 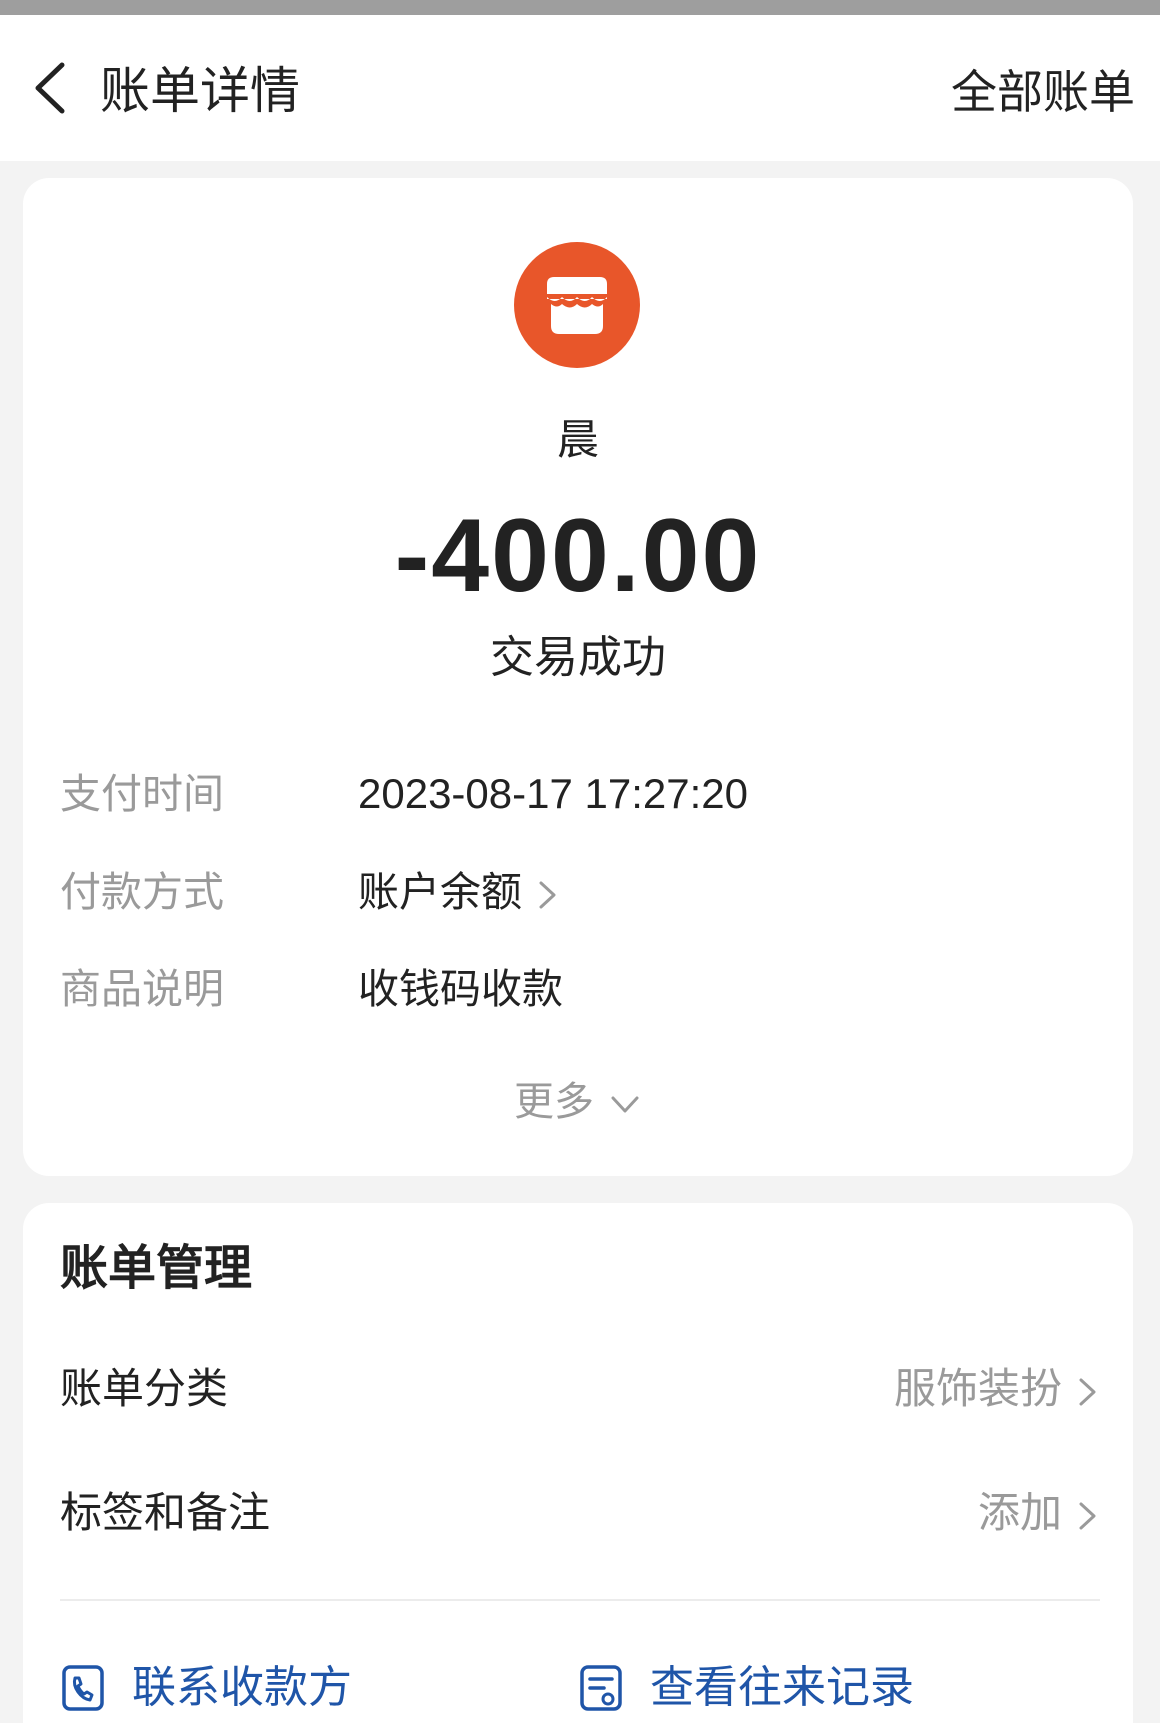 What do you see at coordinates (142, 989) in the screenshot?
I see `detail-label: 商品说明` at bounding box center [142, 989].